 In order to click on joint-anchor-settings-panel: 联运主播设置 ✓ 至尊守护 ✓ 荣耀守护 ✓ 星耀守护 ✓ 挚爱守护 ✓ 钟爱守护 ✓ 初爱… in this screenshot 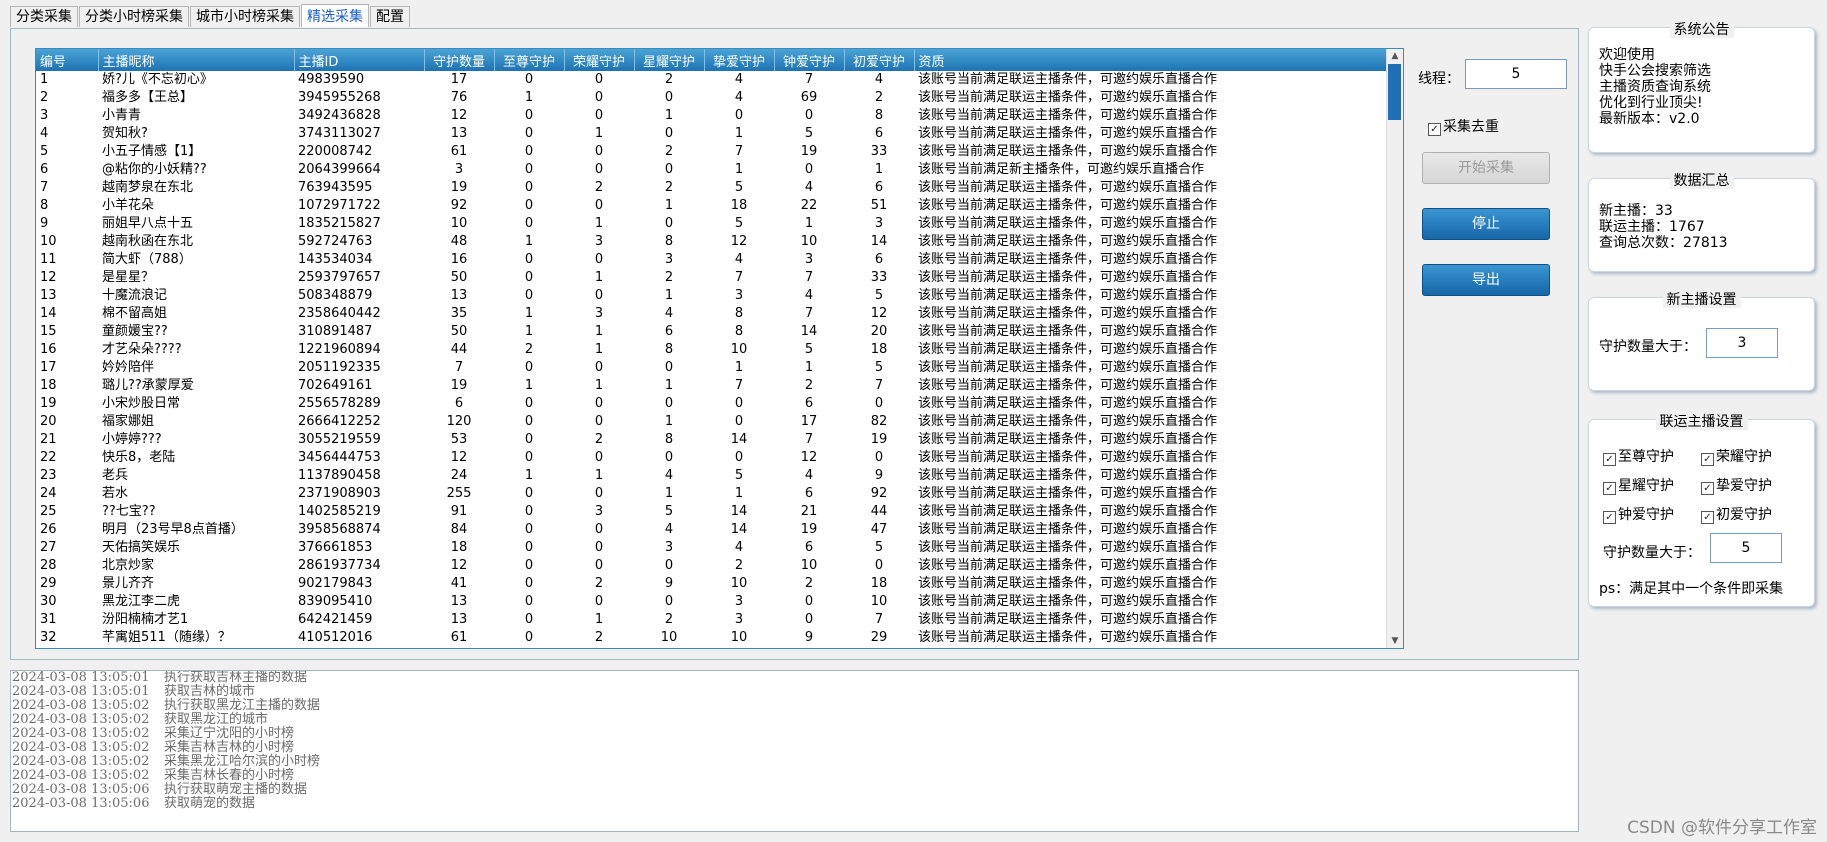, I will do `click(1701, 510)`.